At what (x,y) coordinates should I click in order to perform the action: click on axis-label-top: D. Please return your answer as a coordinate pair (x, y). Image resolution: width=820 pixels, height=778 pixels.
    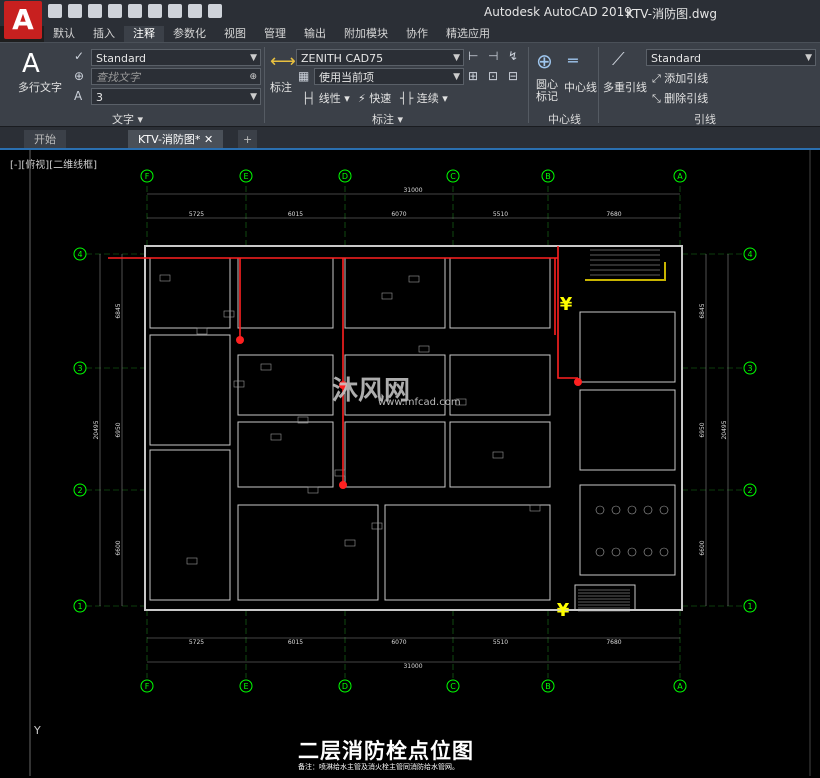
    Looking at the image, I should click on (345, 176).